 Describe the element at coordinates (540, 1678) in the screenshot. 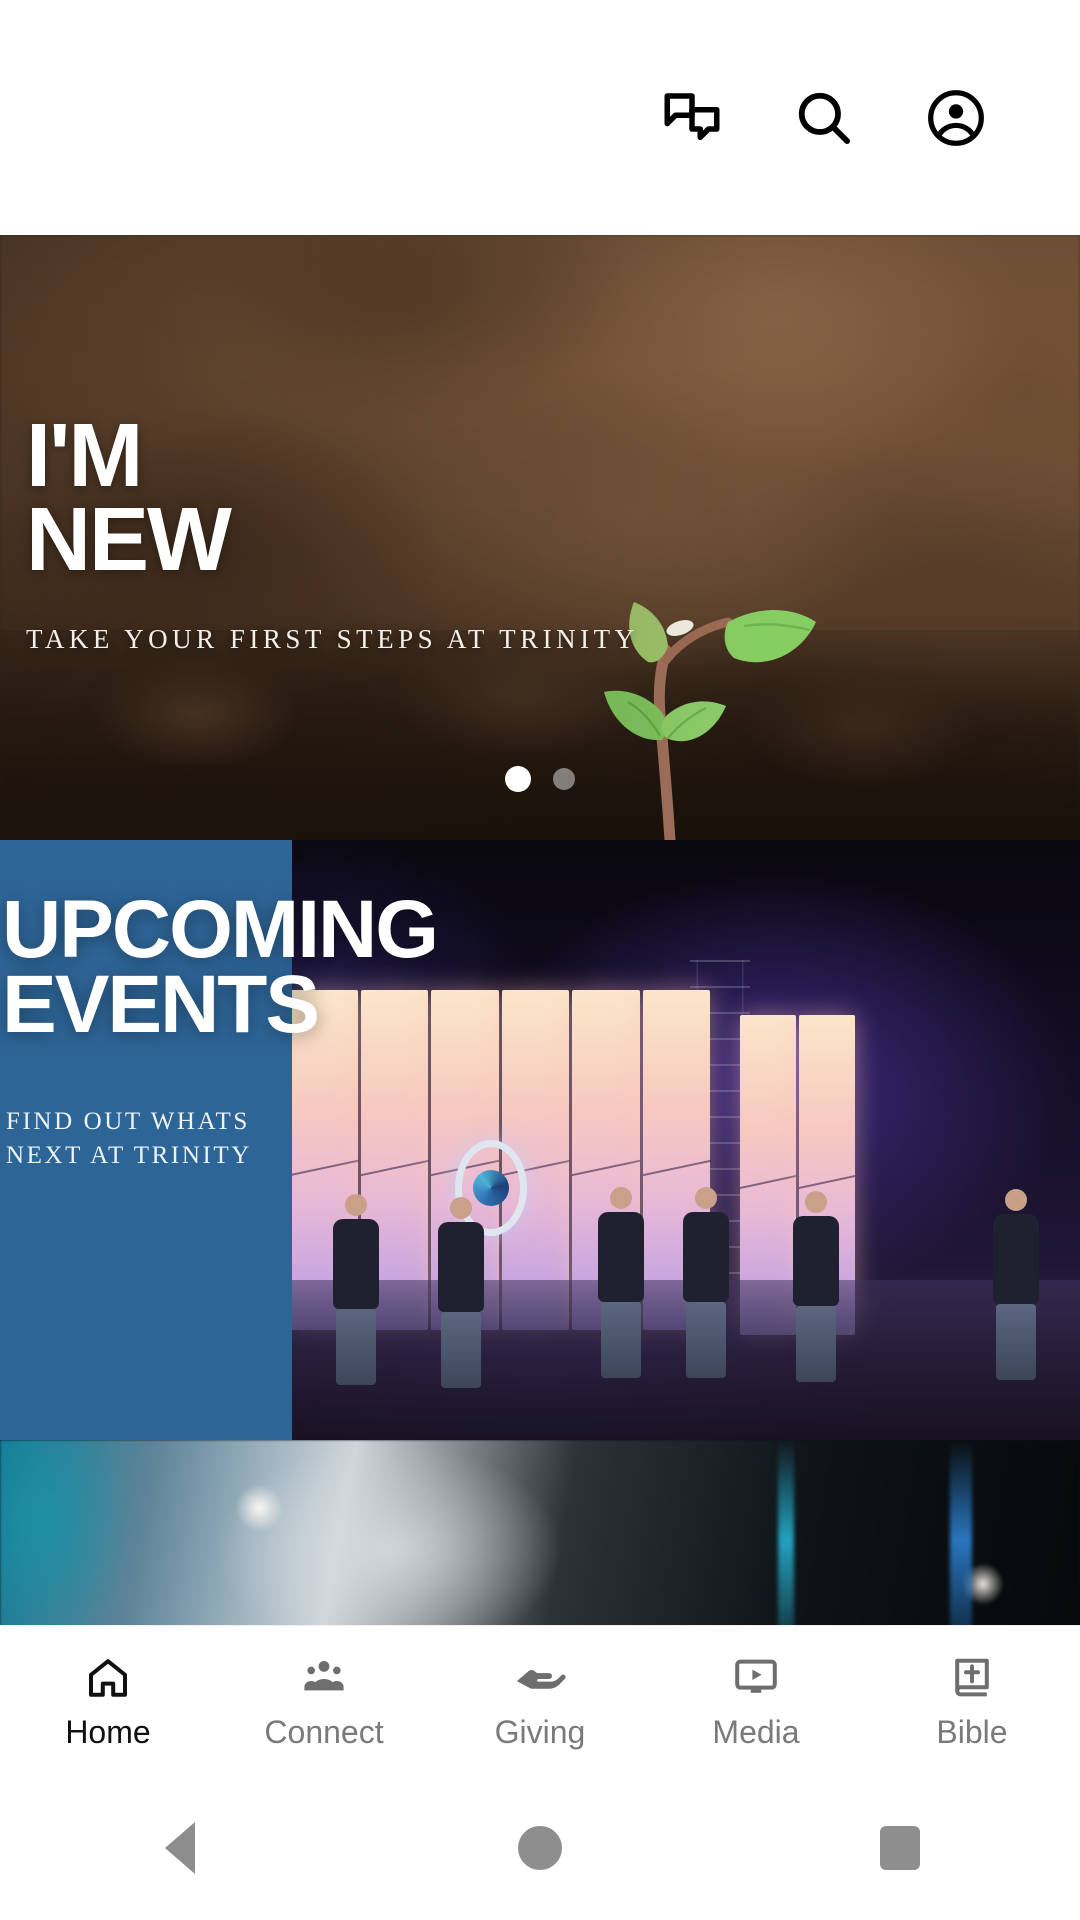

I see `hand-heart-icon` at that location.